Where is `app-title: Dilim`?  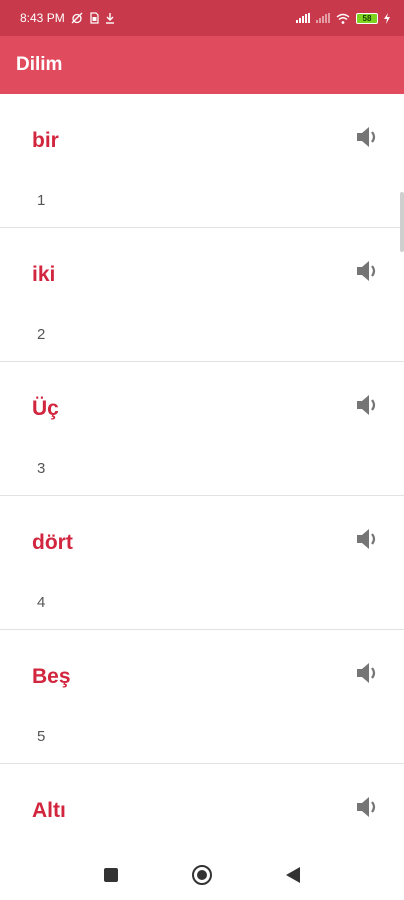 app-title: Dilim is located at coordinates (39, 64).